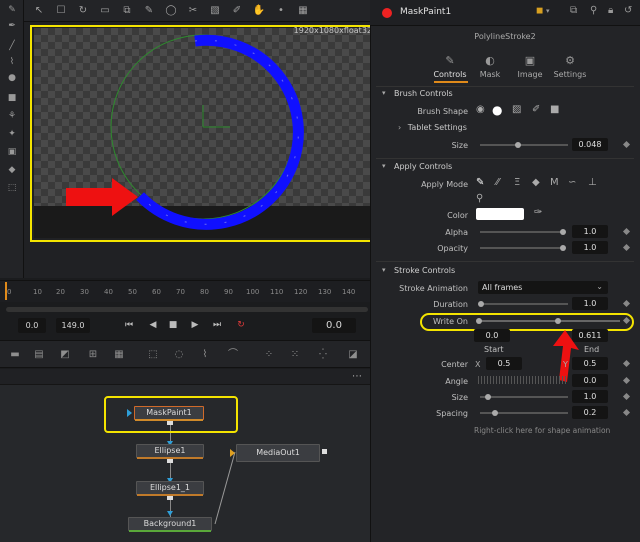  What do you see at coordinates (450, 74) in the screenshot?
I see `tab-controls: Controls` at bounding box center [450, 74].